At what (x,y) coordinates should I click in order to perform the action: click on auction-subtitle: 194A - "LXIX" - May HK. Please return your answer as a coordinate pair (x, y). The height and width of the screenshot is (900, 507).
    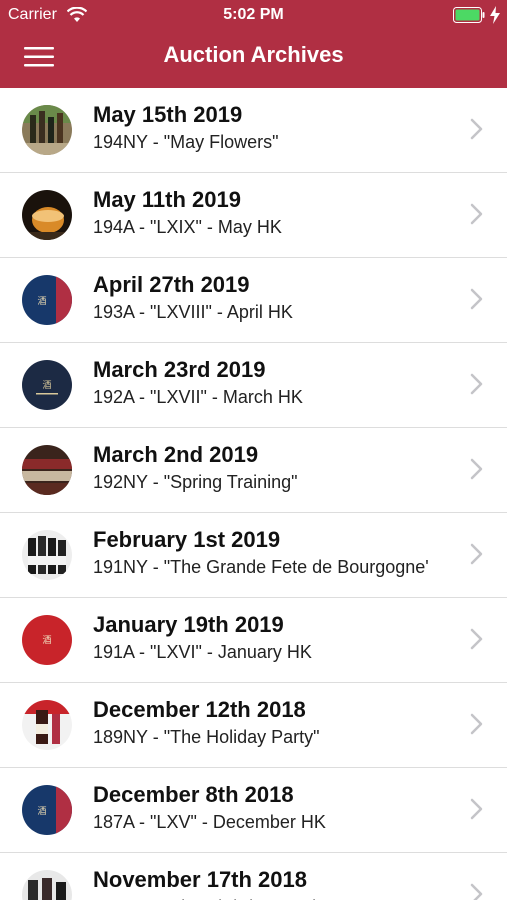
    Looking at the image, I should click on (187, 227).